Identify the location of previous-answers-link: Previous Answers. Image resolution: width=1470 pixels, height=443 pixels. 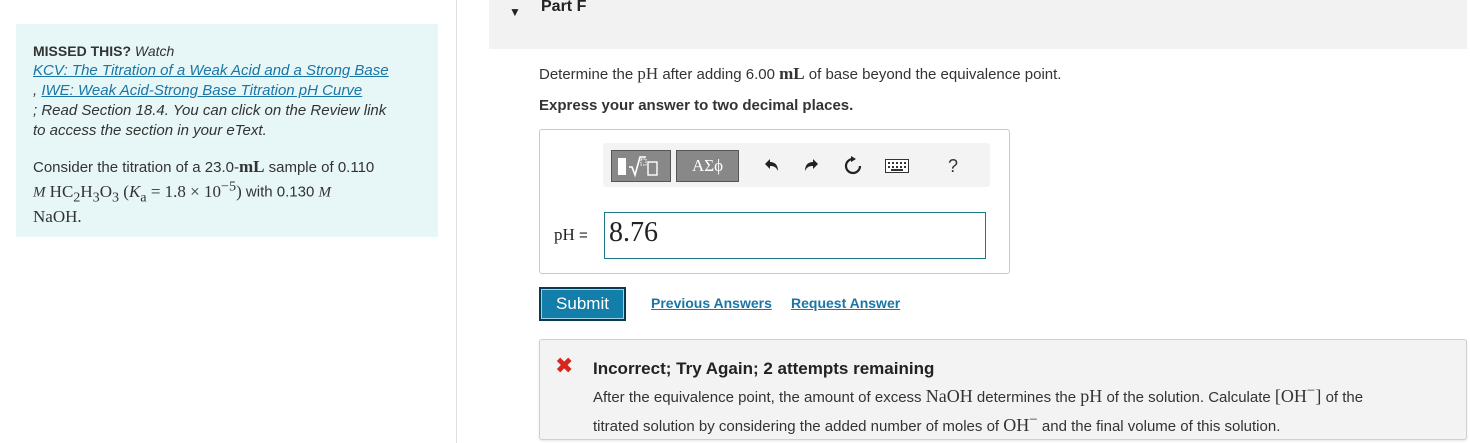
(711, 303).